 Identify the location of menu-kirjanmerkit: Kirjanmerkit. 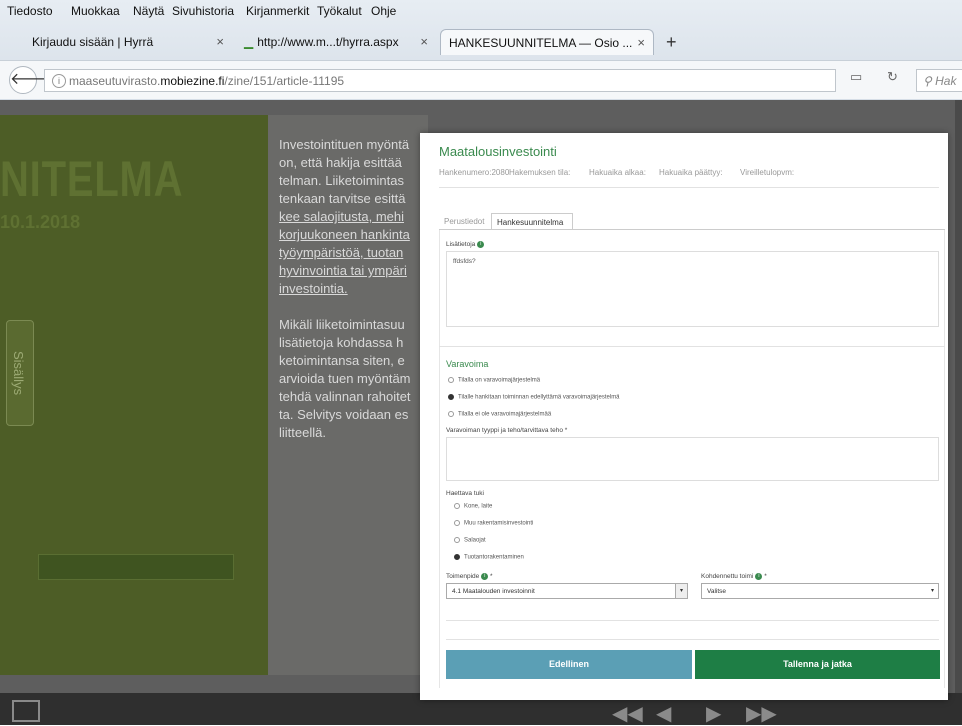
(277, 11).